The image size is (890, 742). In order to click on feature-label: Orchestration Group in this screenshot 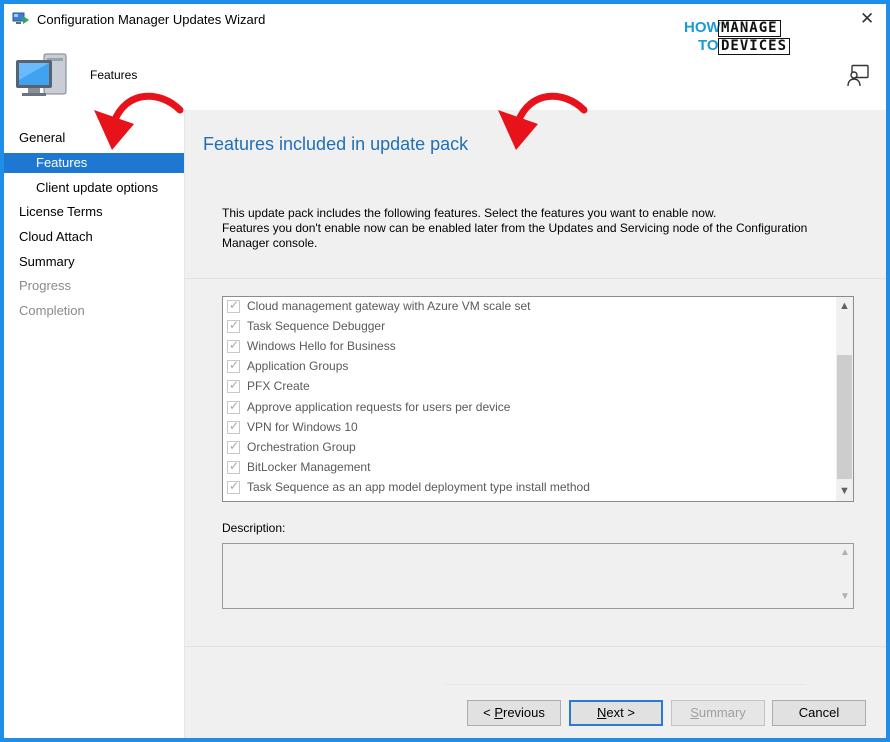, I will do `click(301, 447)`.